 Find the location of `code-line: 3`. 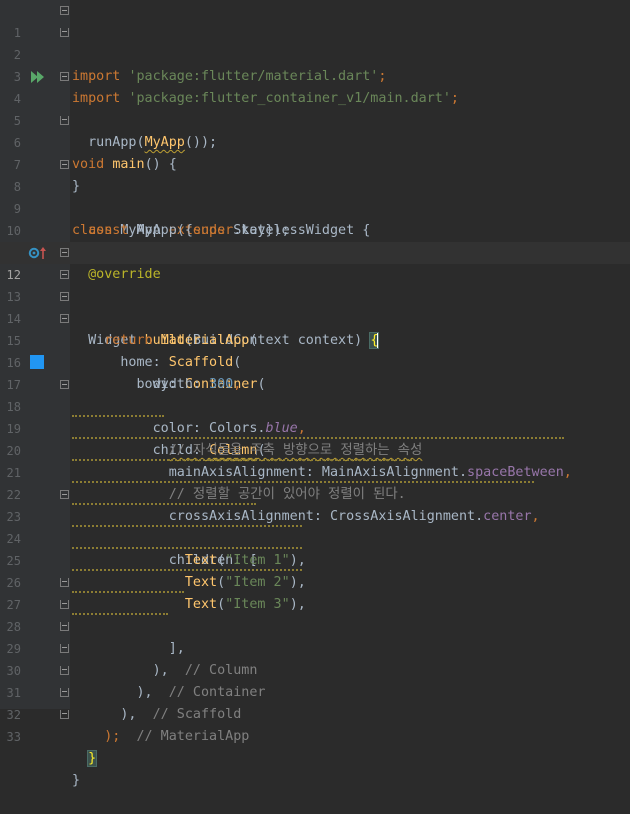

code-line: 3 is located at coordinates (315, 64).